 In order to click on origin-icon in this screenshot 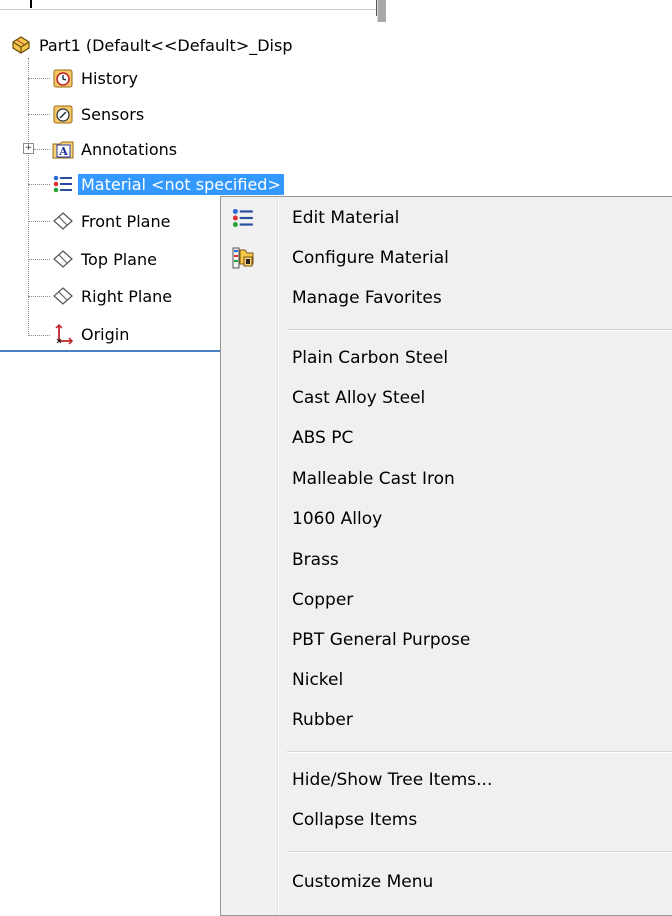, I will do `click(63, 334)`.